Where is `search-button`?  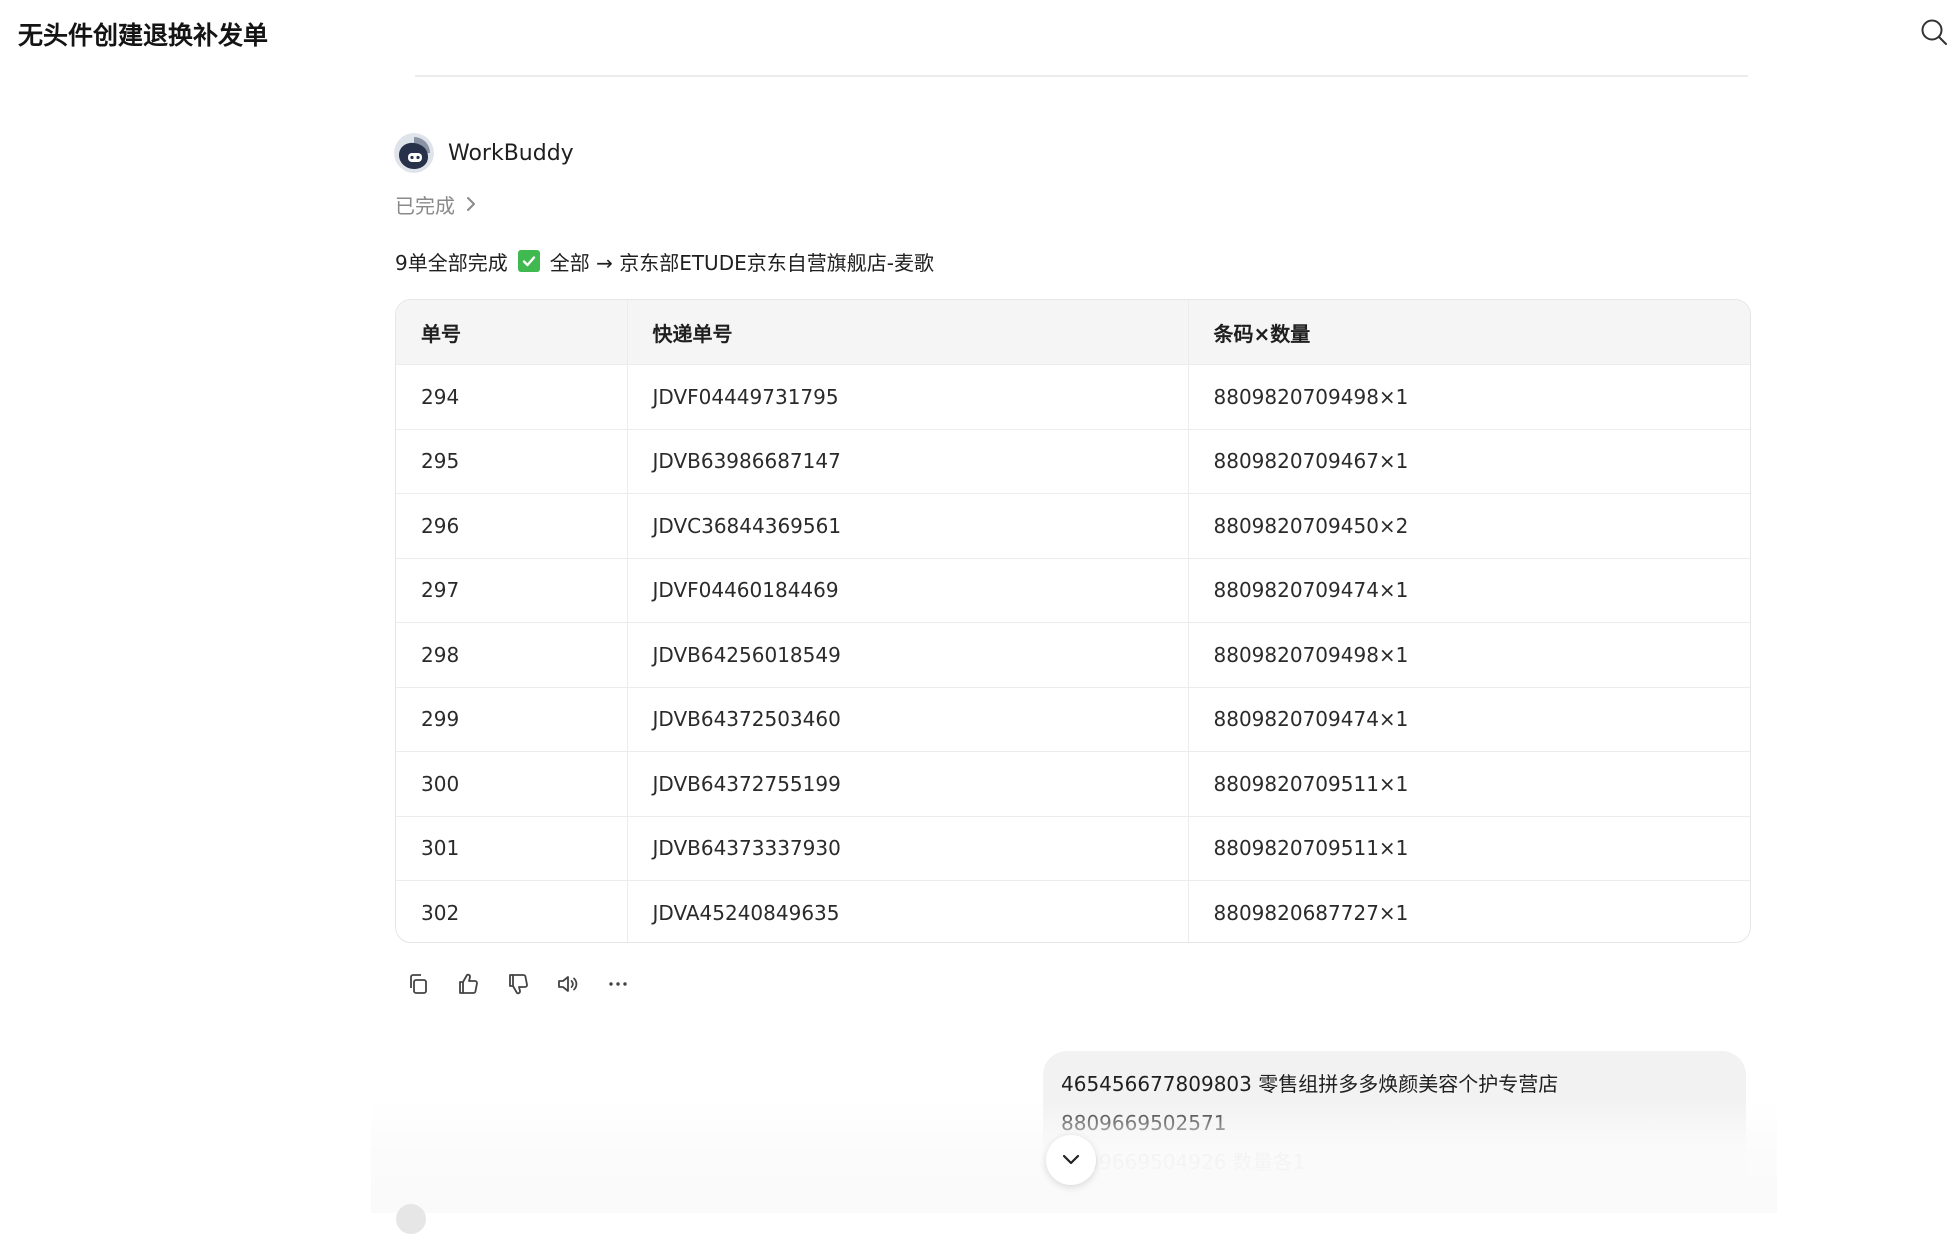
search-button is located at coordinates (1933, 32).